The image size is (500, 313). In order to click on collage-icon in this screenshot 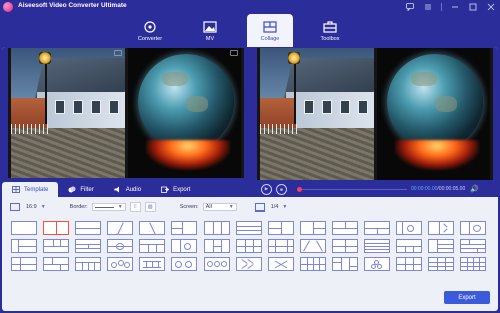, I will do `click(270, 26)`.